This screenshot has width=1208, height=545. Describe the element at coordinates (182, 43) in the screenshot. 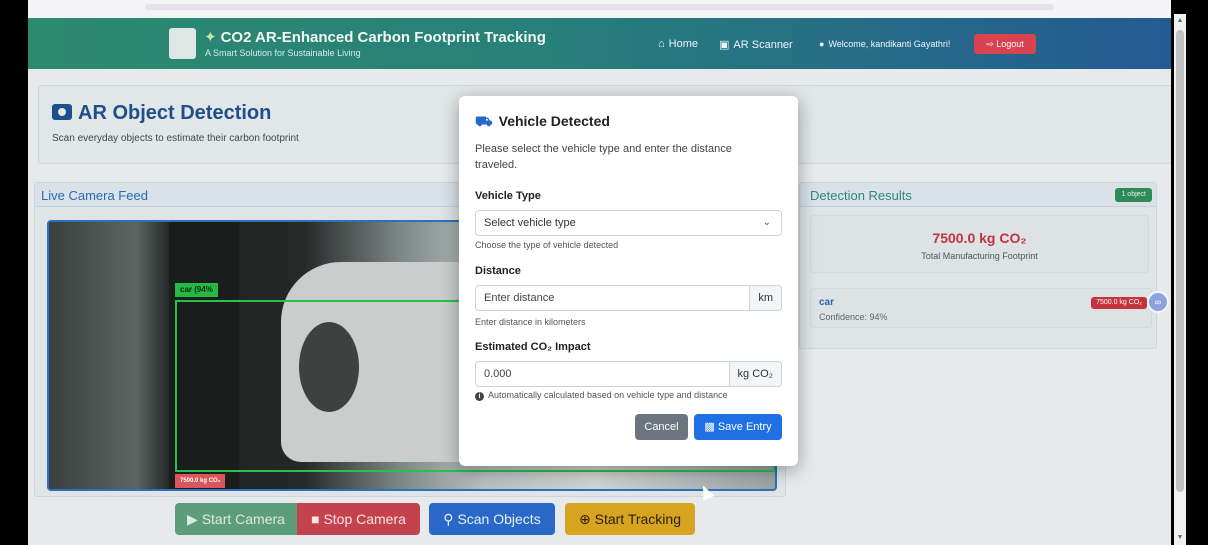

I see `brand-logo` at that location.